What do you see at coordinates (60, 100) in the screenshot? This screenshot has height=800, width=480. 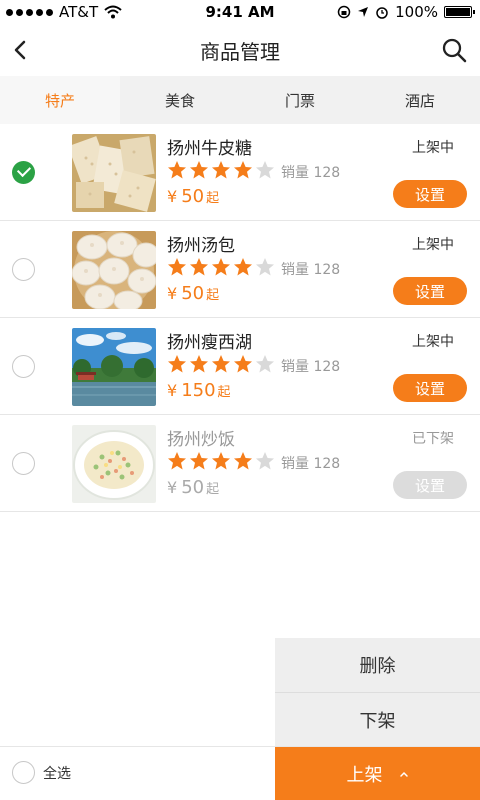 I see `tab-specialty: 特产` at bounding box center [60, 100].